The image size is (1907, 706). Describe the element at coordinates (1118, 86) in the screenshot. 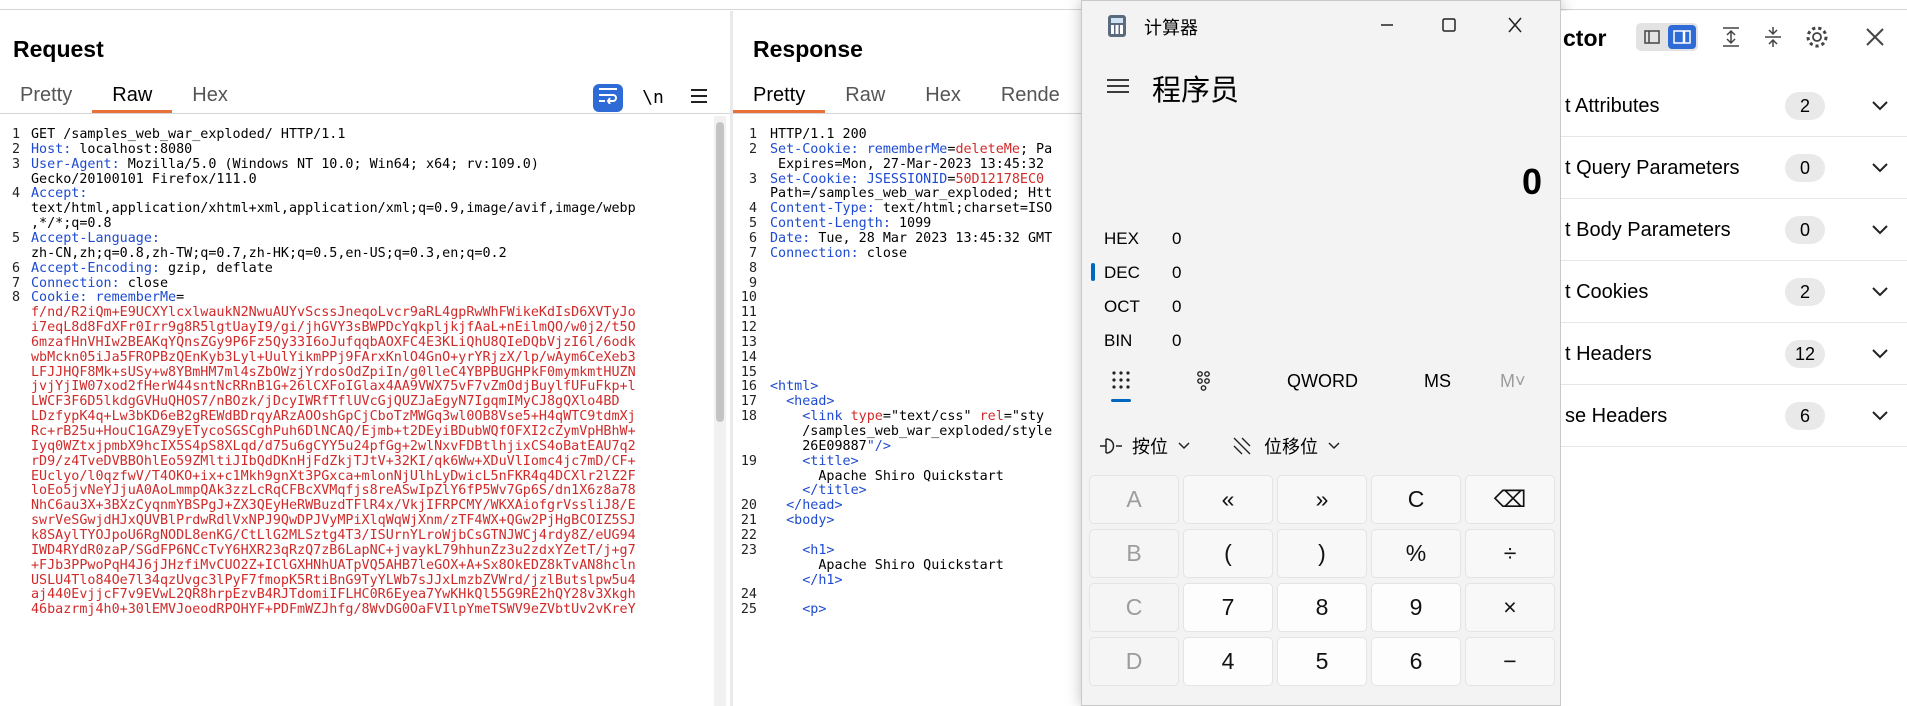

I see `hamburger-icon` at that location.